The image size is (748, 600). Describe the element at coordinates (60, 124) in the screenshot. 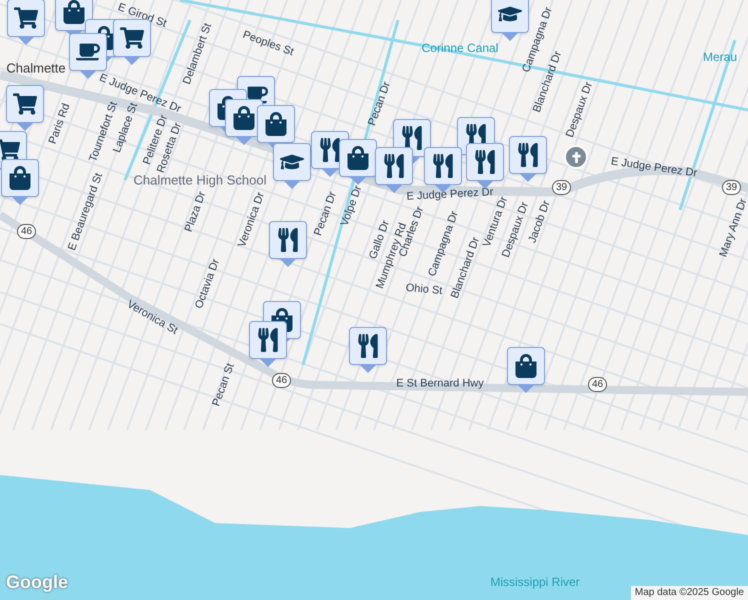

I see `street-label: Paris Rd` at that location.